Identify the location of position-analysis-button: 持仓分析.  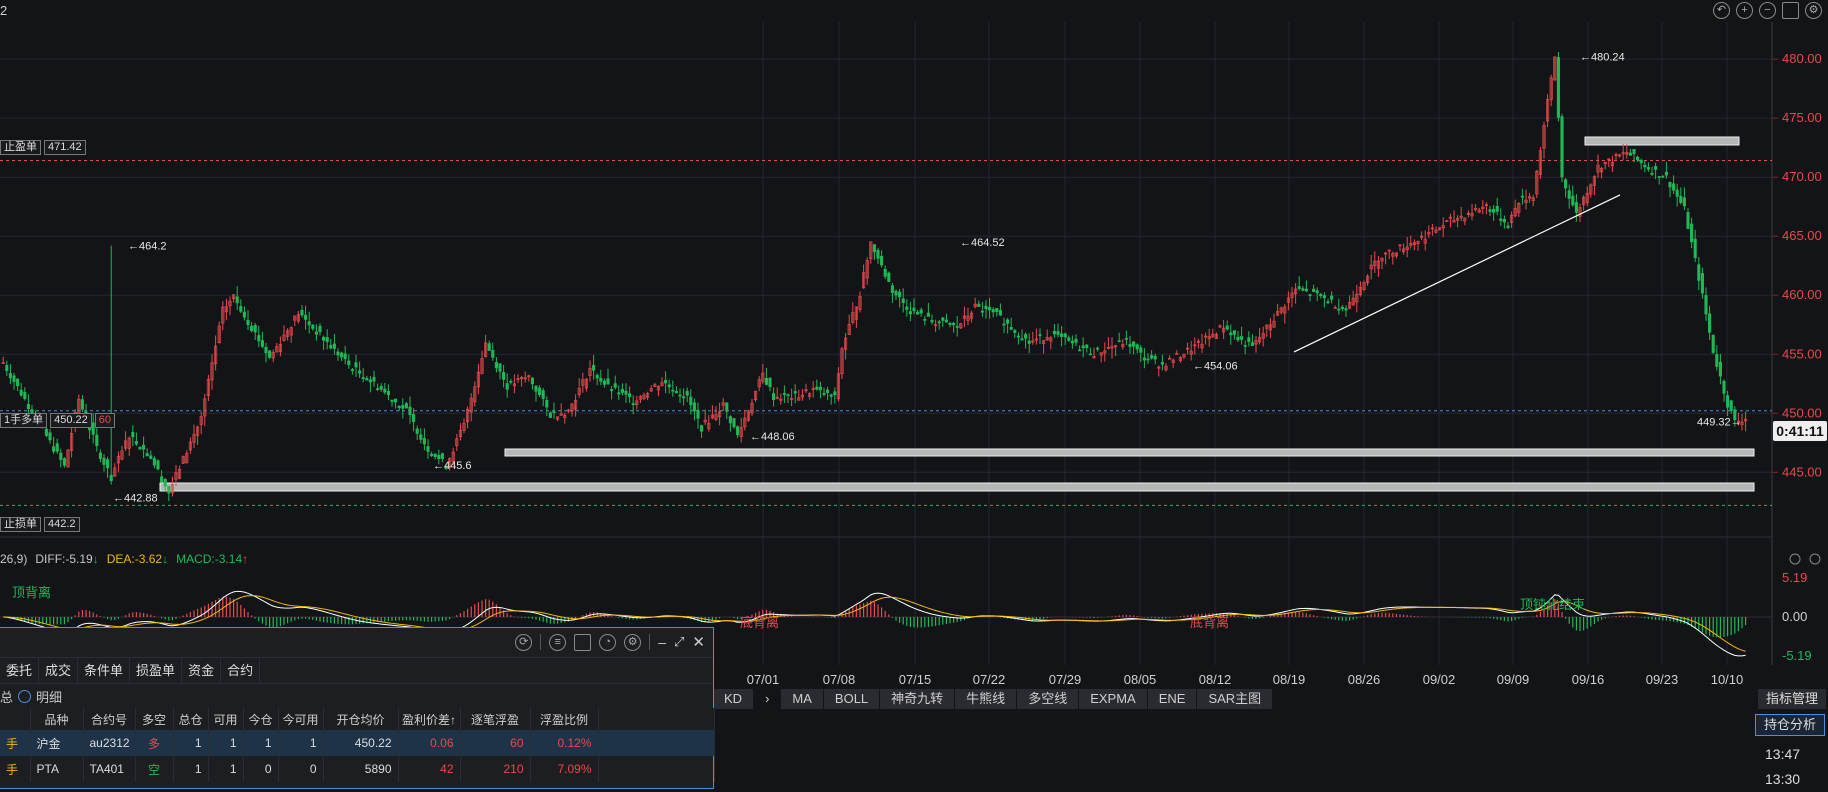
(1790, 725).